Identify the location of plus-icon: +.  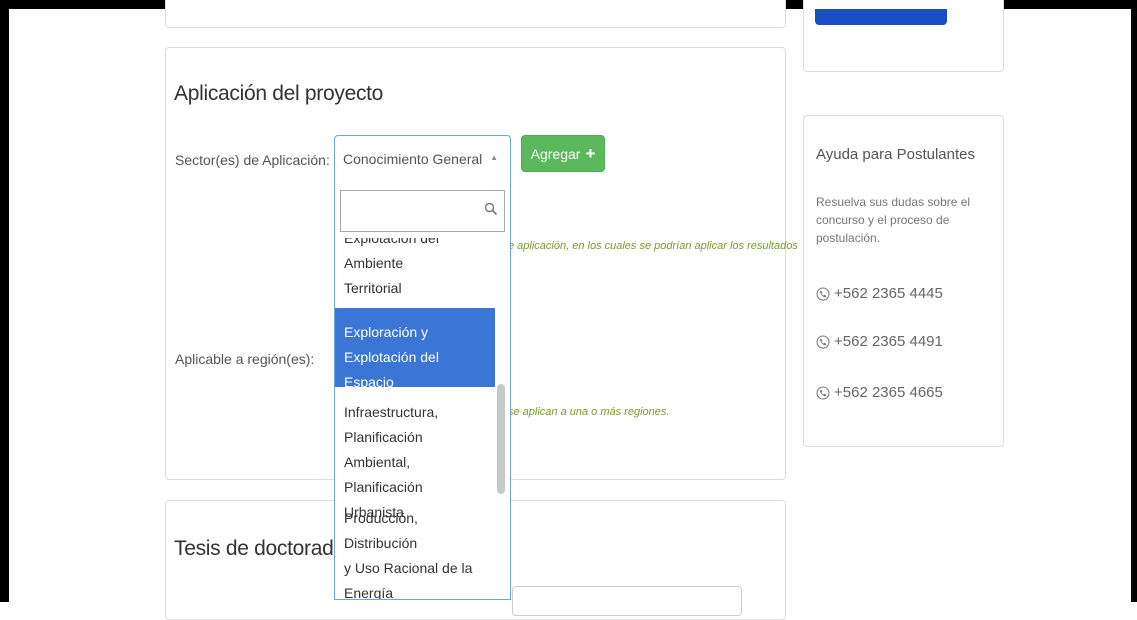
(590, 153).